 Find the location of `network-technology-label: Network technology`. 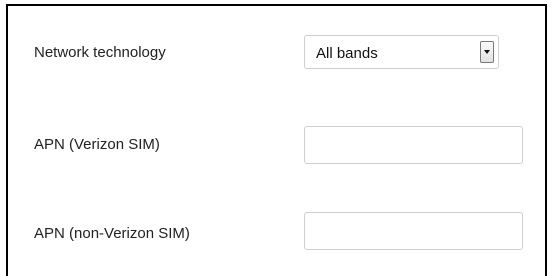

network-technology-label: Network technology is located at coordinates (100, 52).